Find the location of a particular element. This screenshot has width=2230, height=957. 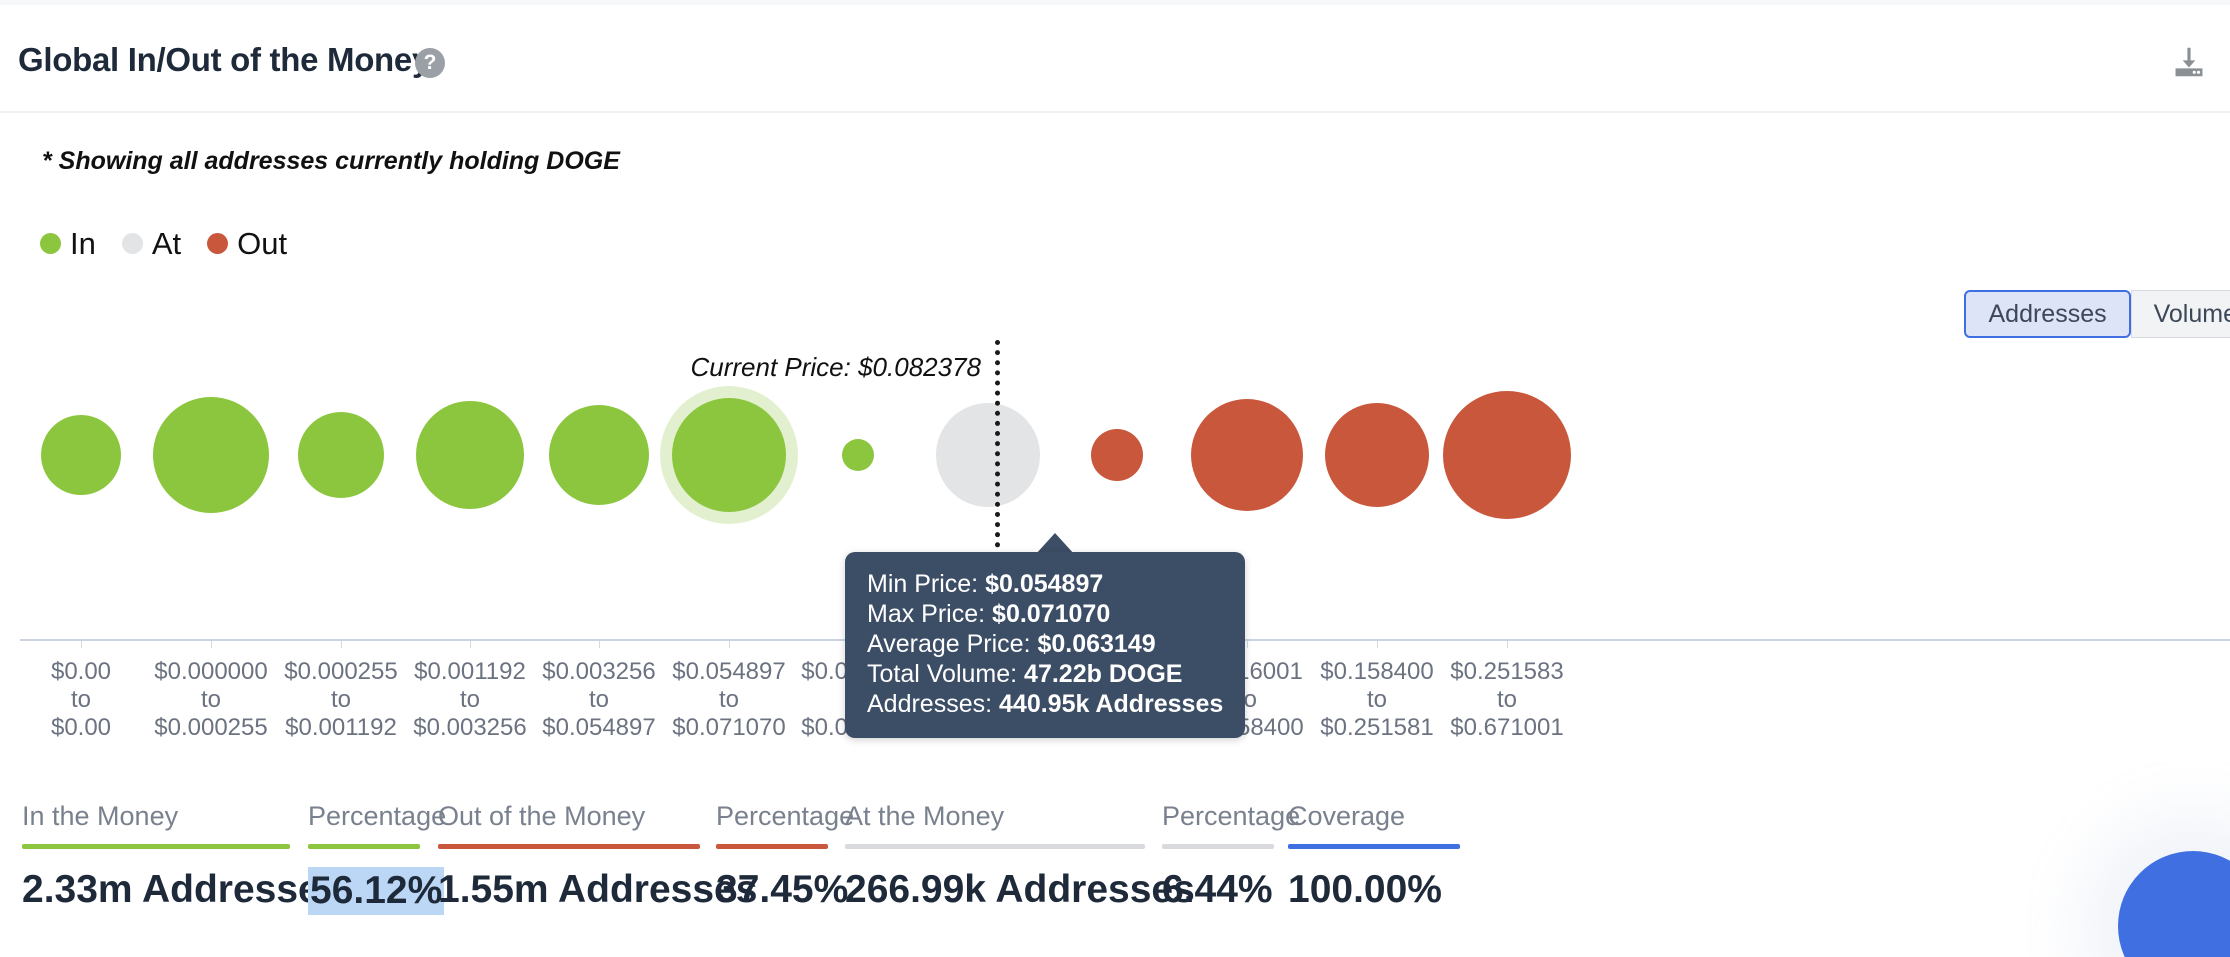

x-axis-label-line: $0.251583 is located at coordinates (1507, 671).